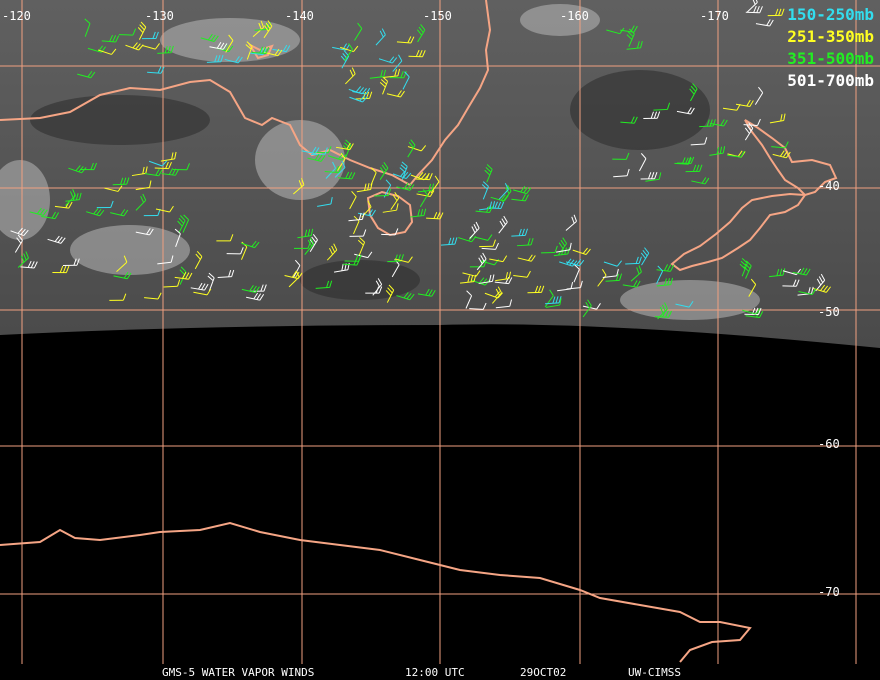 This screenshot has width=880, height=680. Describe the element at coordinates (16, 16) in the screenshot. I see `lon-label: -120` at that location.